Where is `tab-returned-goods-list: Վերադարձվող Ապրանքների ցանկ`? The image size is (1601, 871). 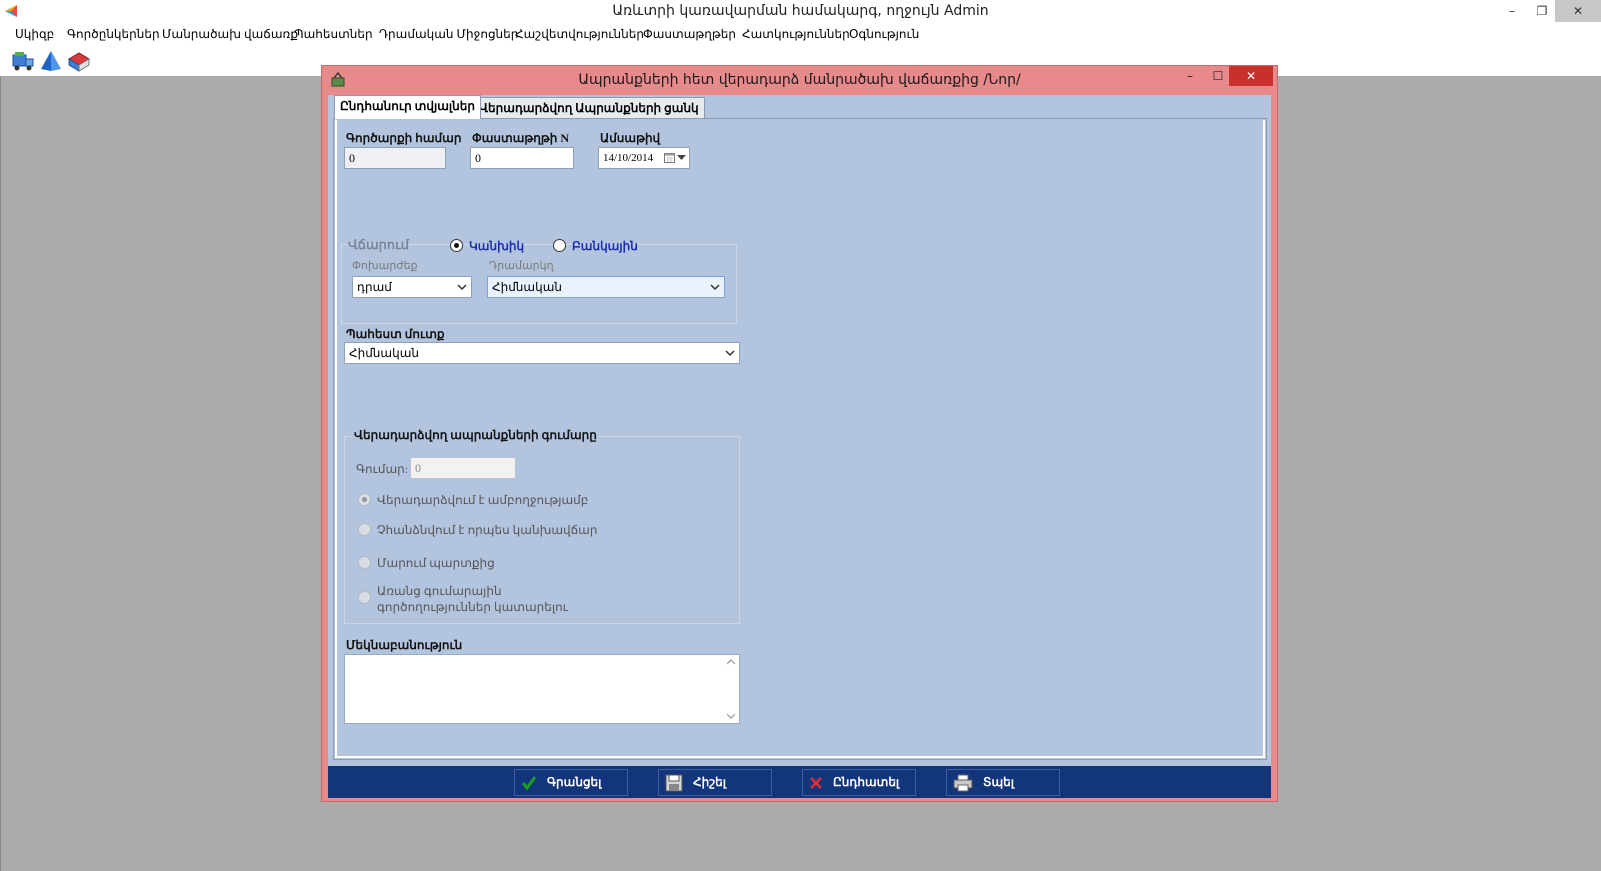
tab-returned-goods-list: Վերադարձվող Ապրանքների ցանկ is located at coordinates (589, 108).